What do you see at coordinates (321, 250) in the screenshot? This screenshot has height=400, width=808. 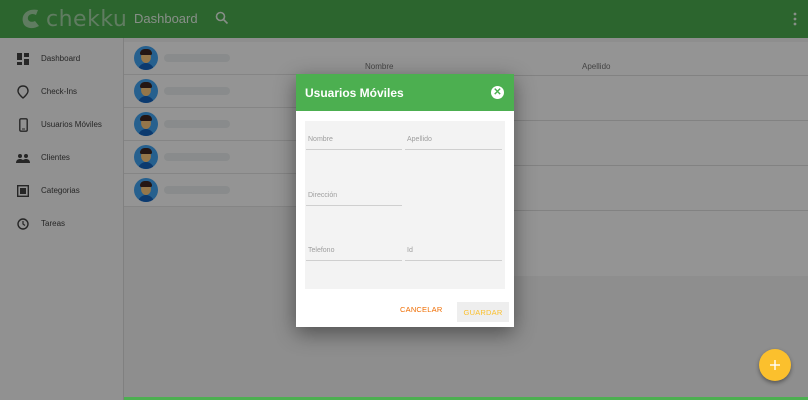 I see `telefono-label: Telefono` at bounding box center [321, 250].